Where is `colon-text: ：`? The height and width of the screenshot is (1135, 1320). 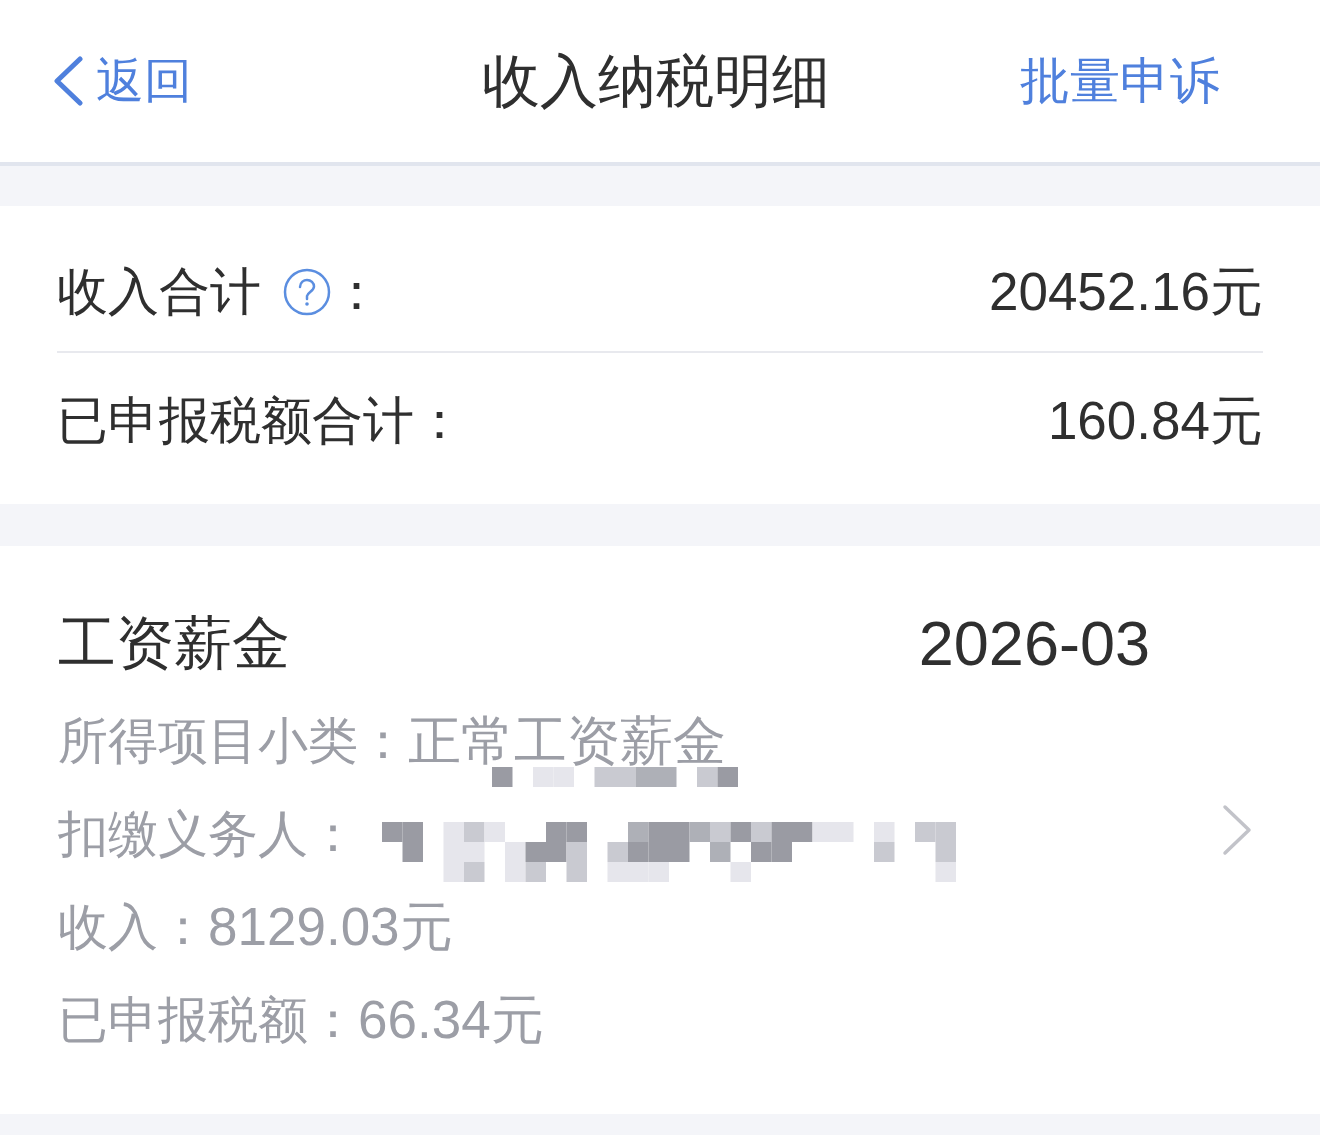 colon-text: ： is located at coordinates (356, 291).